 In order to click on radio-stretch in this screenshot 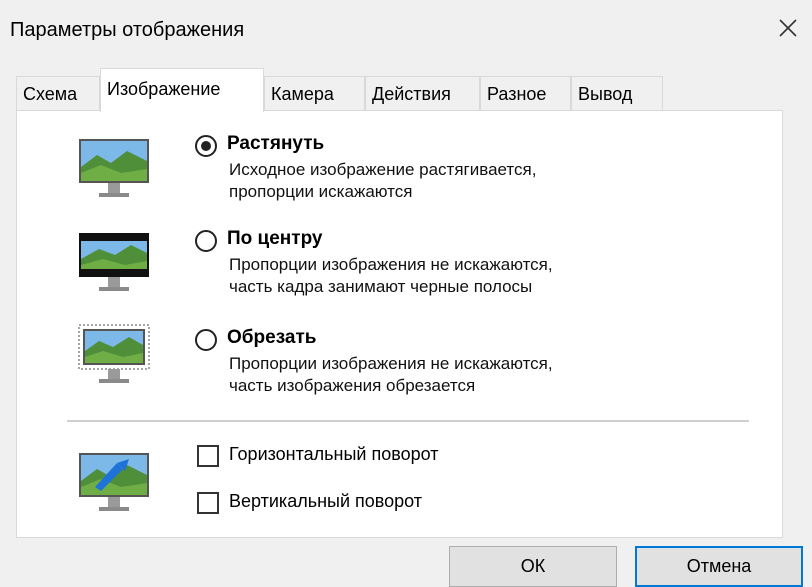, I will do `click(206, 146)`.